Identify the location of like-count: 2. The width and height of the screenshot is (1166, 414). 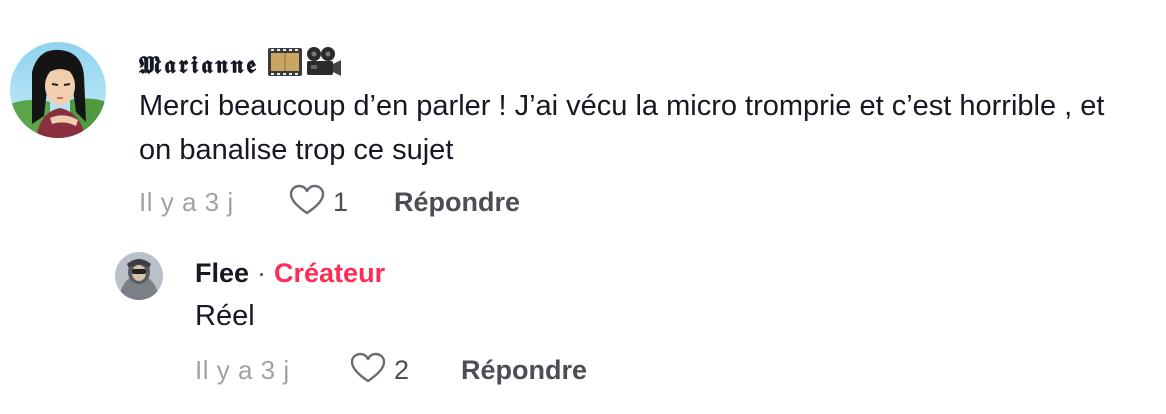
(402, 369).